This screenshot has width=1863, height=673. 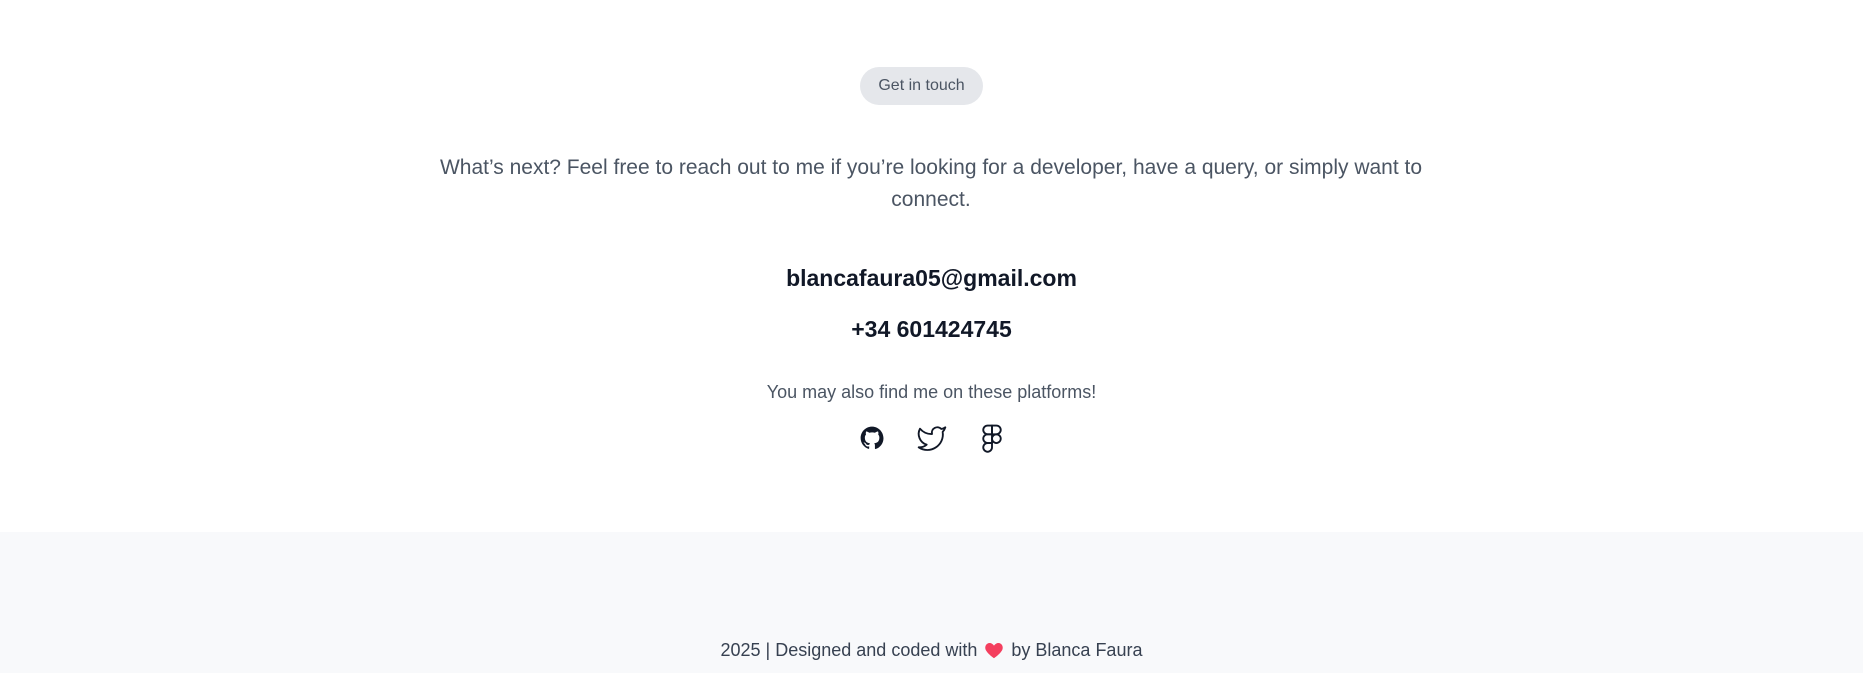 I want to click on twitter-icon, so click(x=931, y=438).